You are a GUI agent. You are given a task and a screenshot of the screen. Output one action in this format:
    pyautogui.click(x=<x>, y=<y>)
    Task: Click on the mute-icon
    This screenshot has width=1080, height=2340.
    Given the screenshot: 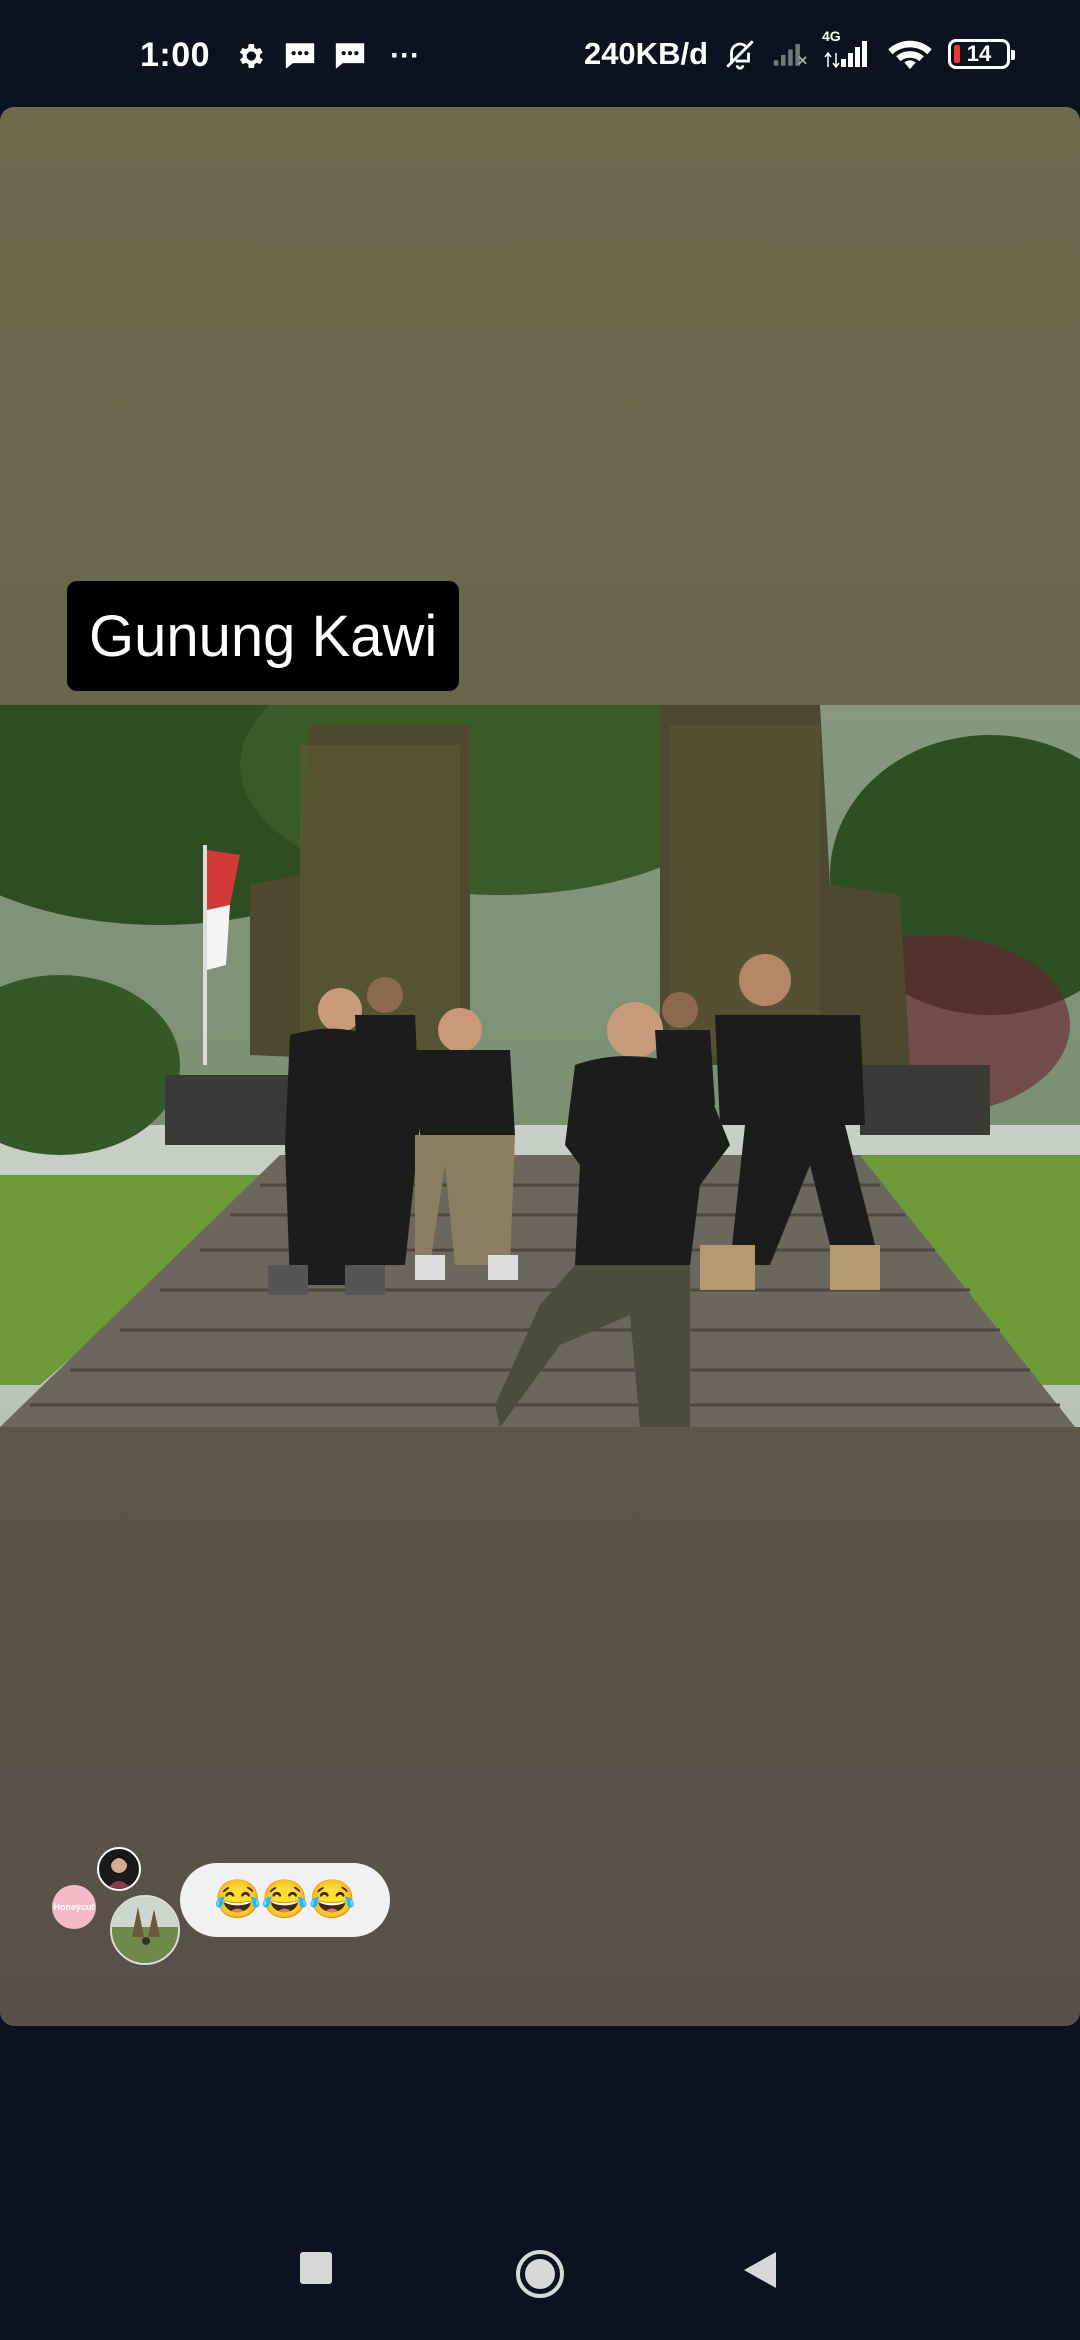 What is the action you would take?
    pyautogui.click(x=740, y=54)
    